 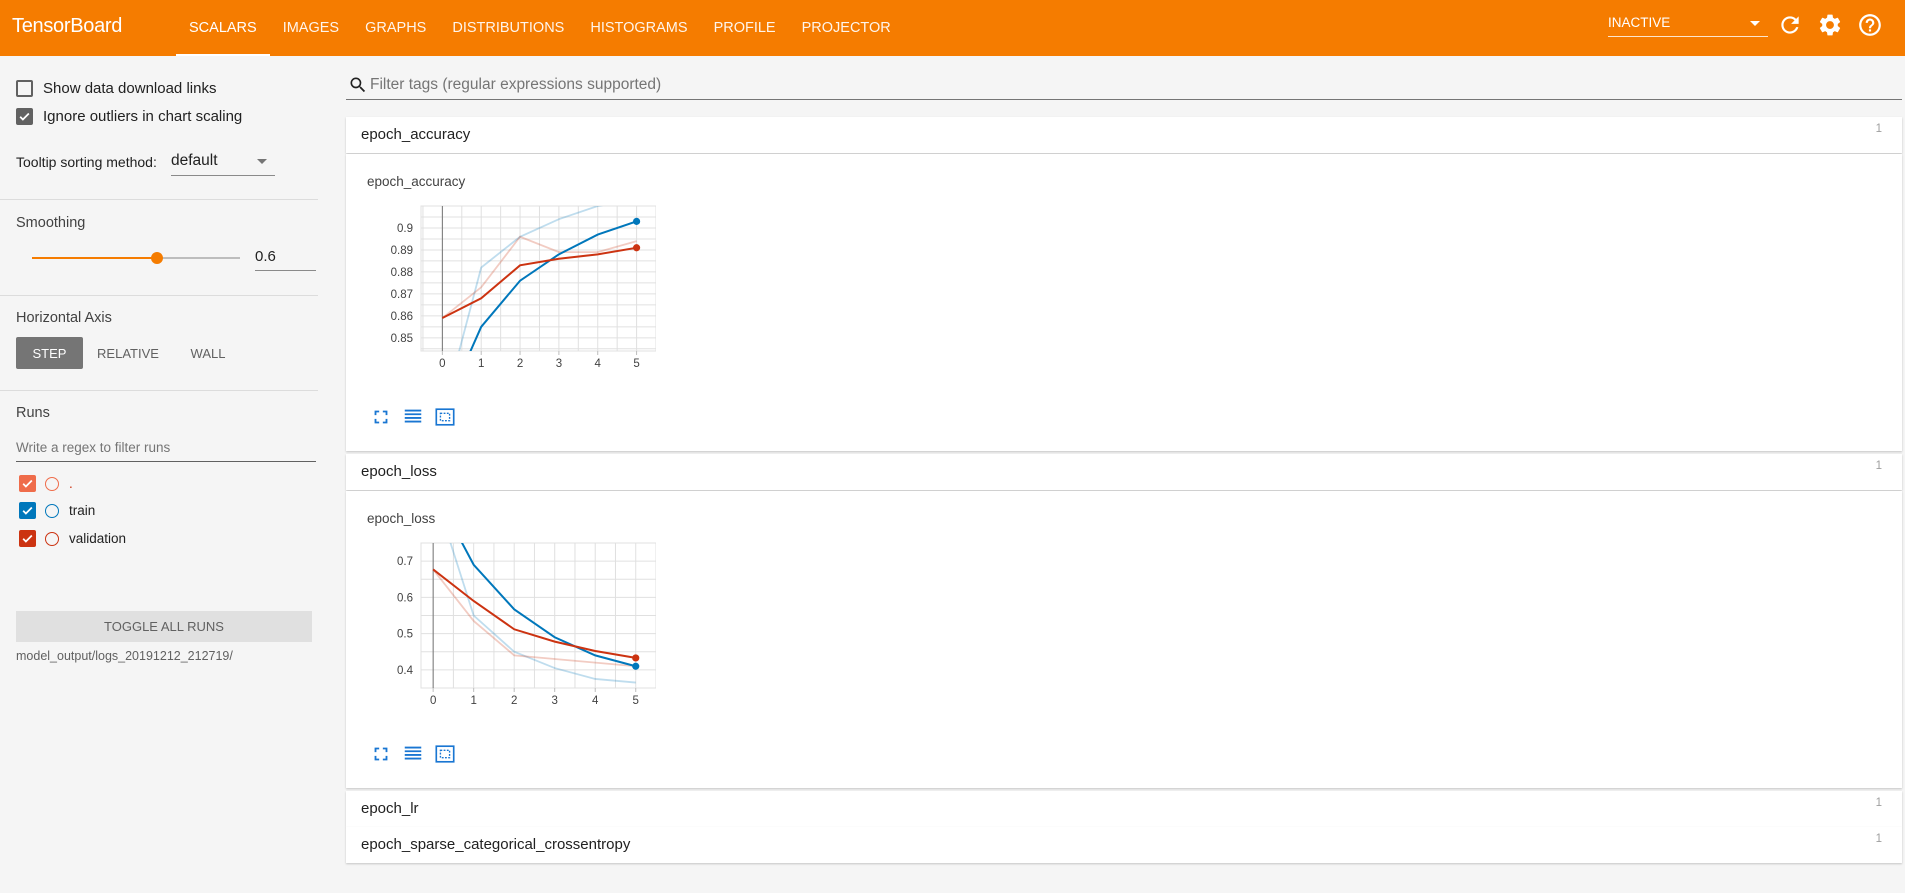 I want to click on category-title: epoch_loss, so click(x=399, y=471).